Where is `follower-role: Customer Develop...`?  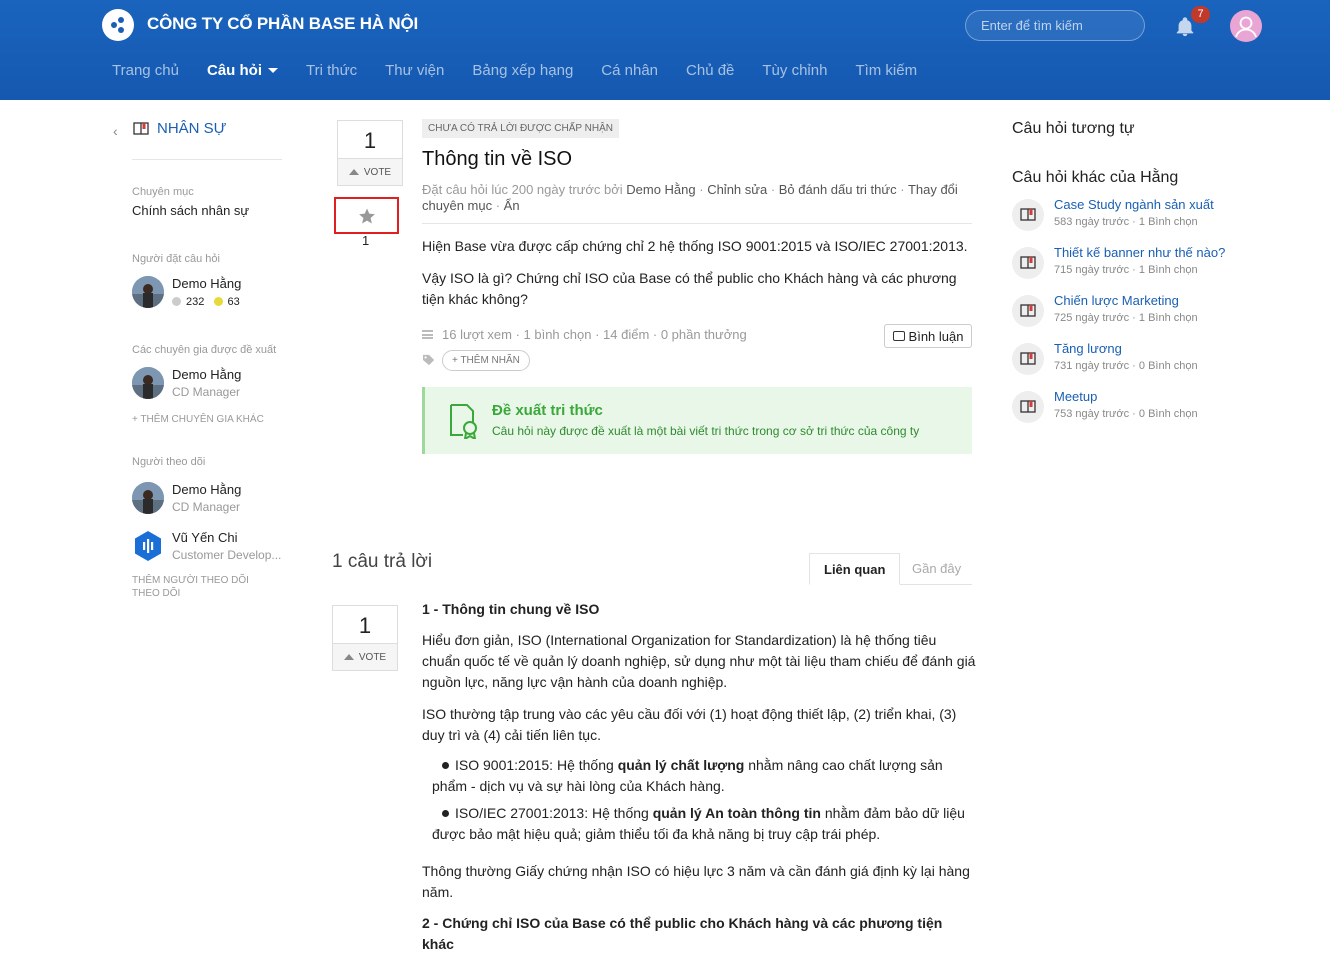 follower-role: Customer Develop... is located at coordinates (227, 555).